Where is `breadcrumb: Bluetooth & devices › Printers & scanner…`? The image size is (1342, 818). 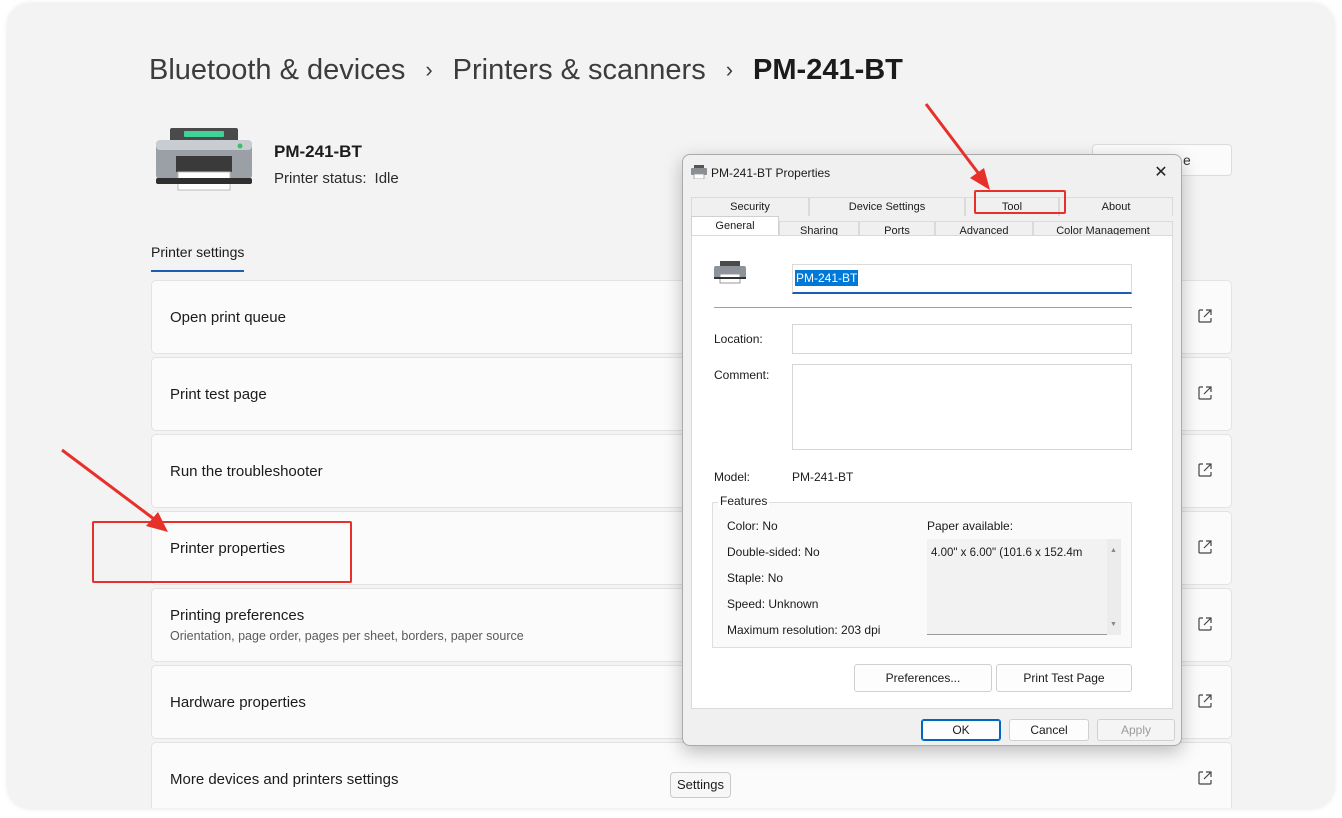 breadcrumb: Bluetooth & devices › Printers & scanner… is located at coordinates (526, 70).